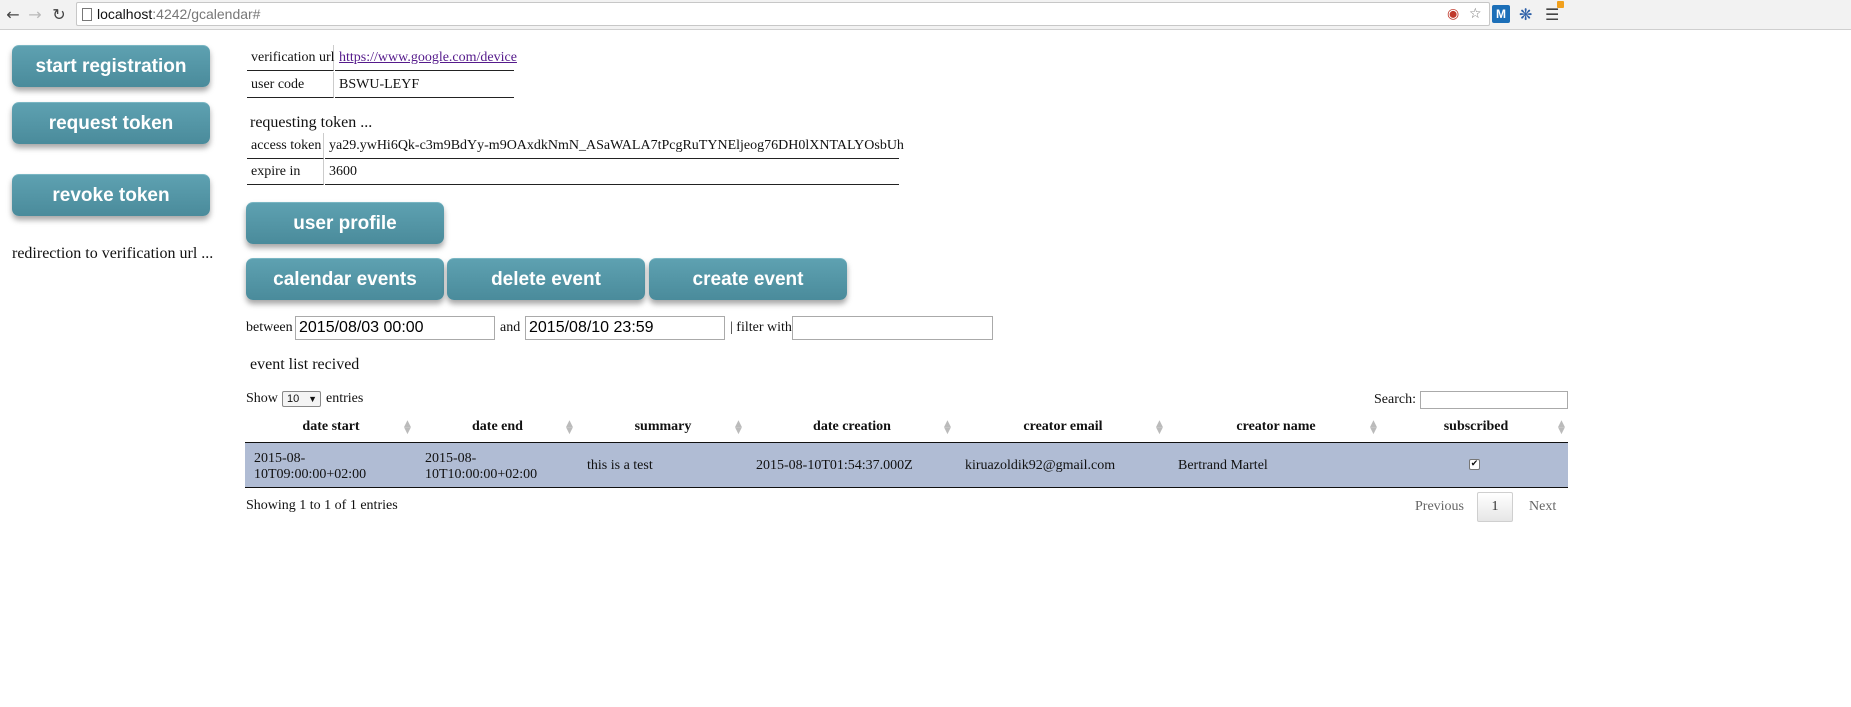  I want to click on cell-date-end-line1: 2015-08-, so click(451, 458).